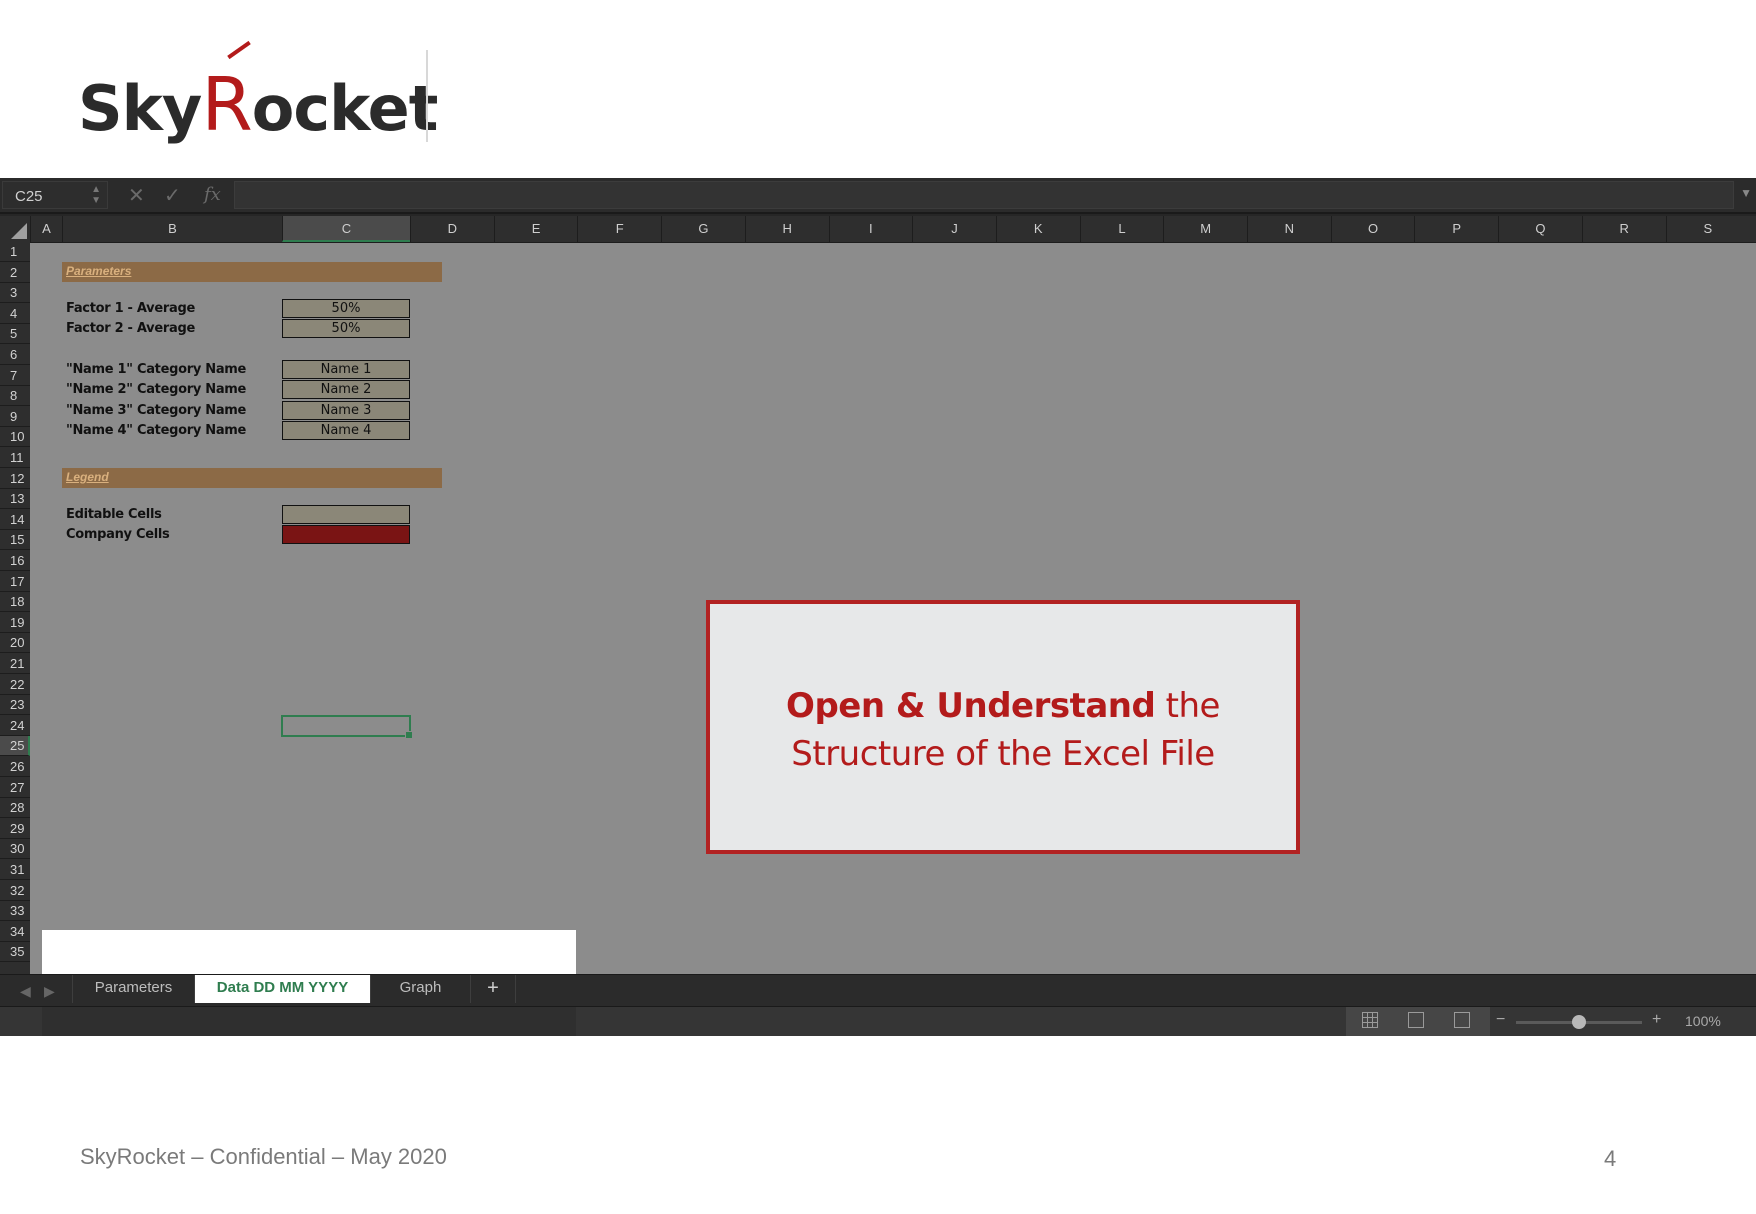  I want to click on status-left-area, so click(309, 1021).